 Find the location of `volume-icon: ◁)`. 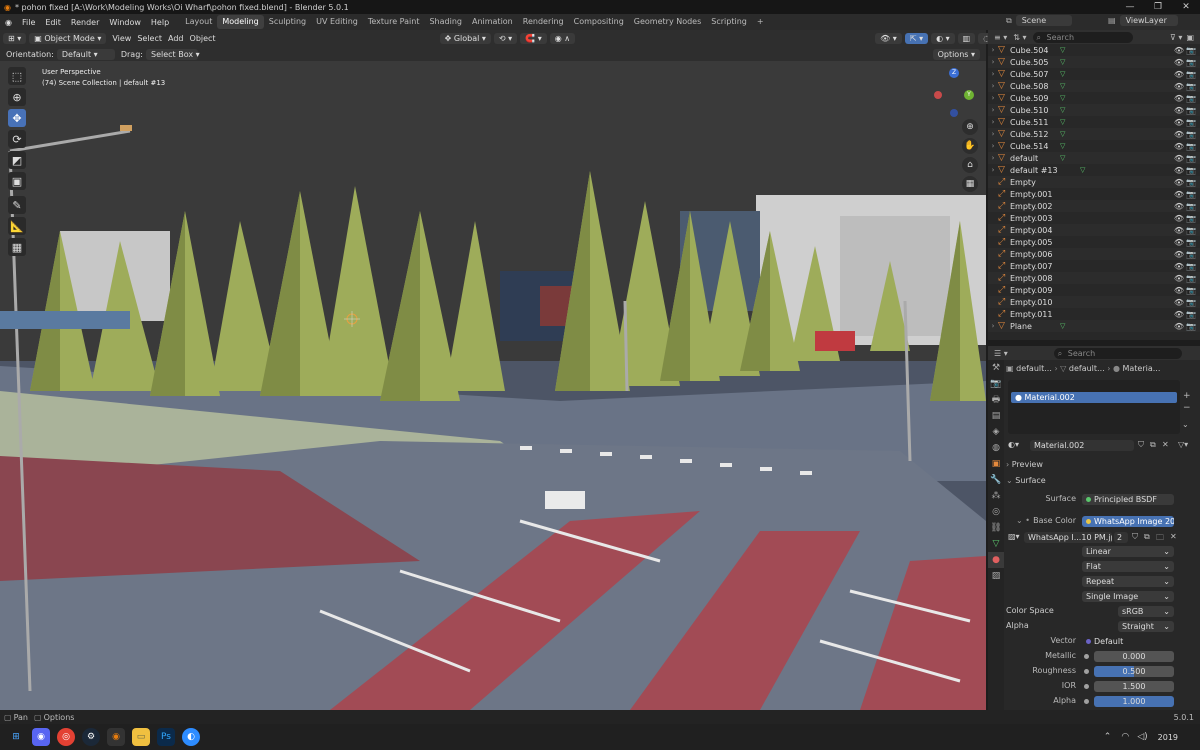

volume-icon: ◁) is located at coordinates (1142, 737).